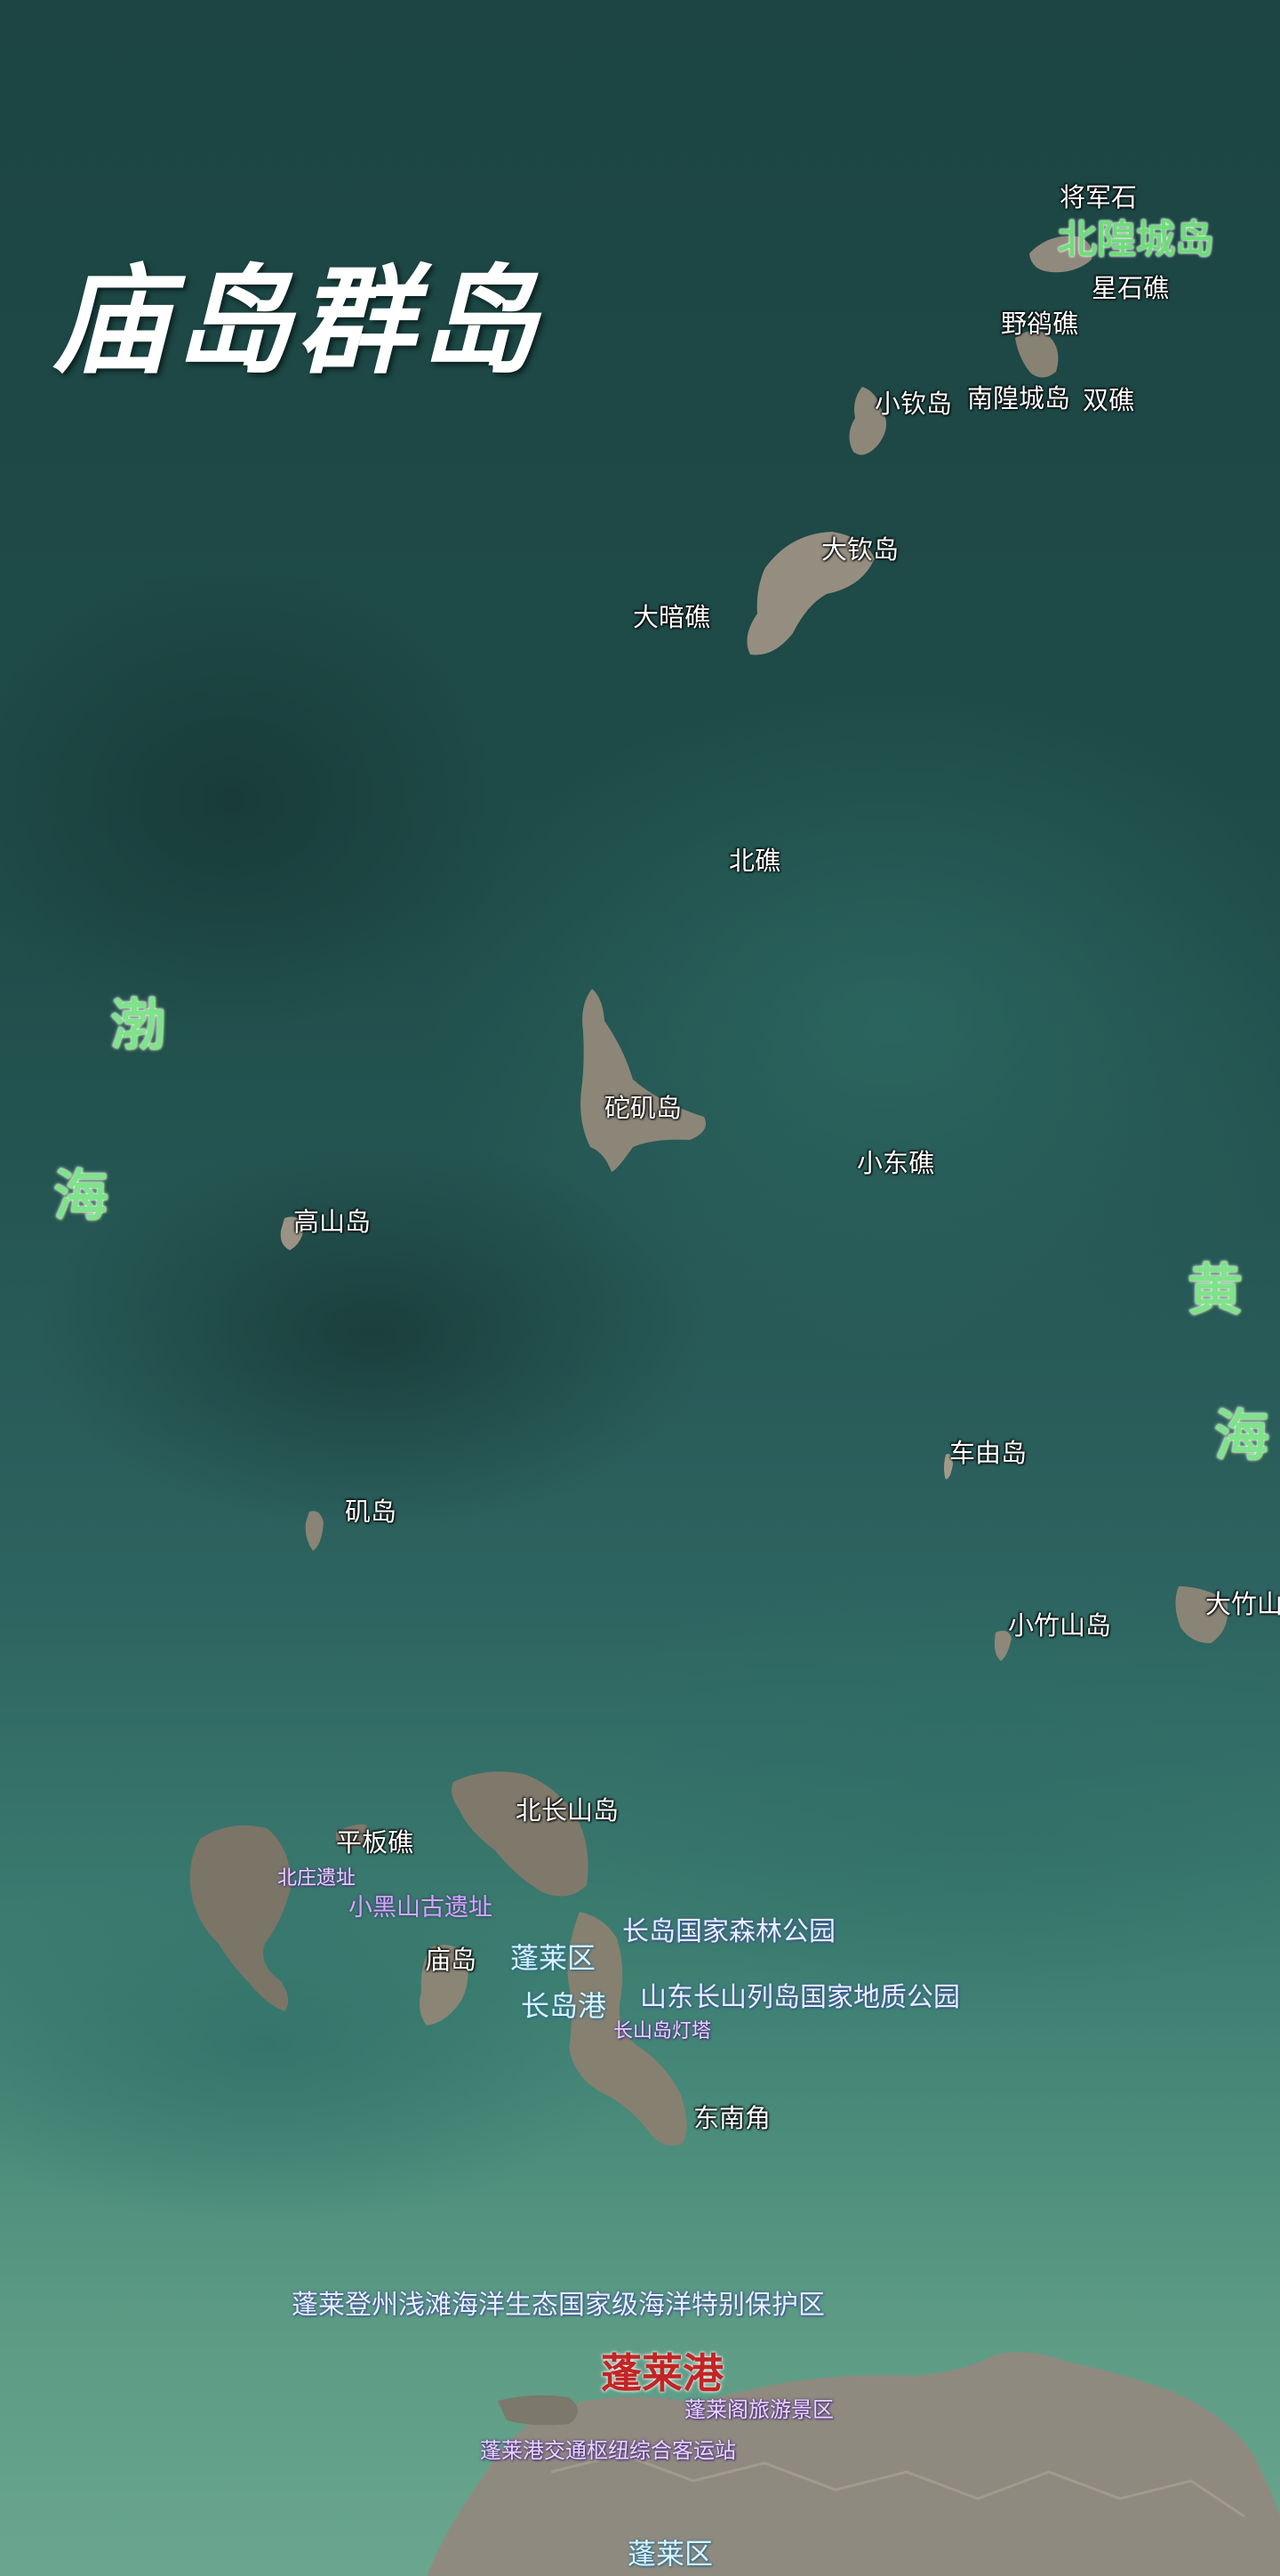 Image resolution: width=1280 pixels, height=2576 pixels. What do you see at coordinates (538, 2410) in the screenshot?
I see `harbor-pier` at bounding box center [538, 2410].